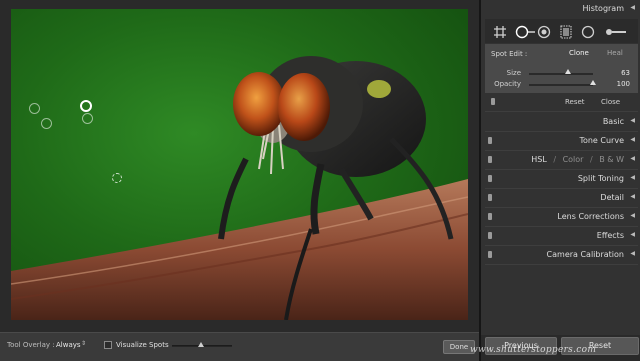  I want to click on radial-filter-icon, so click(588, 31).